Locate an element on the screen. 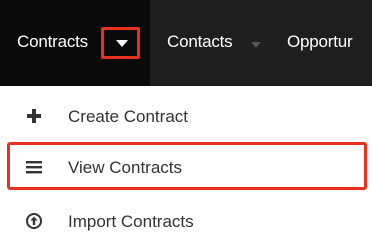  menu-item-label: View Contracts is located at coordinates (125, 167).